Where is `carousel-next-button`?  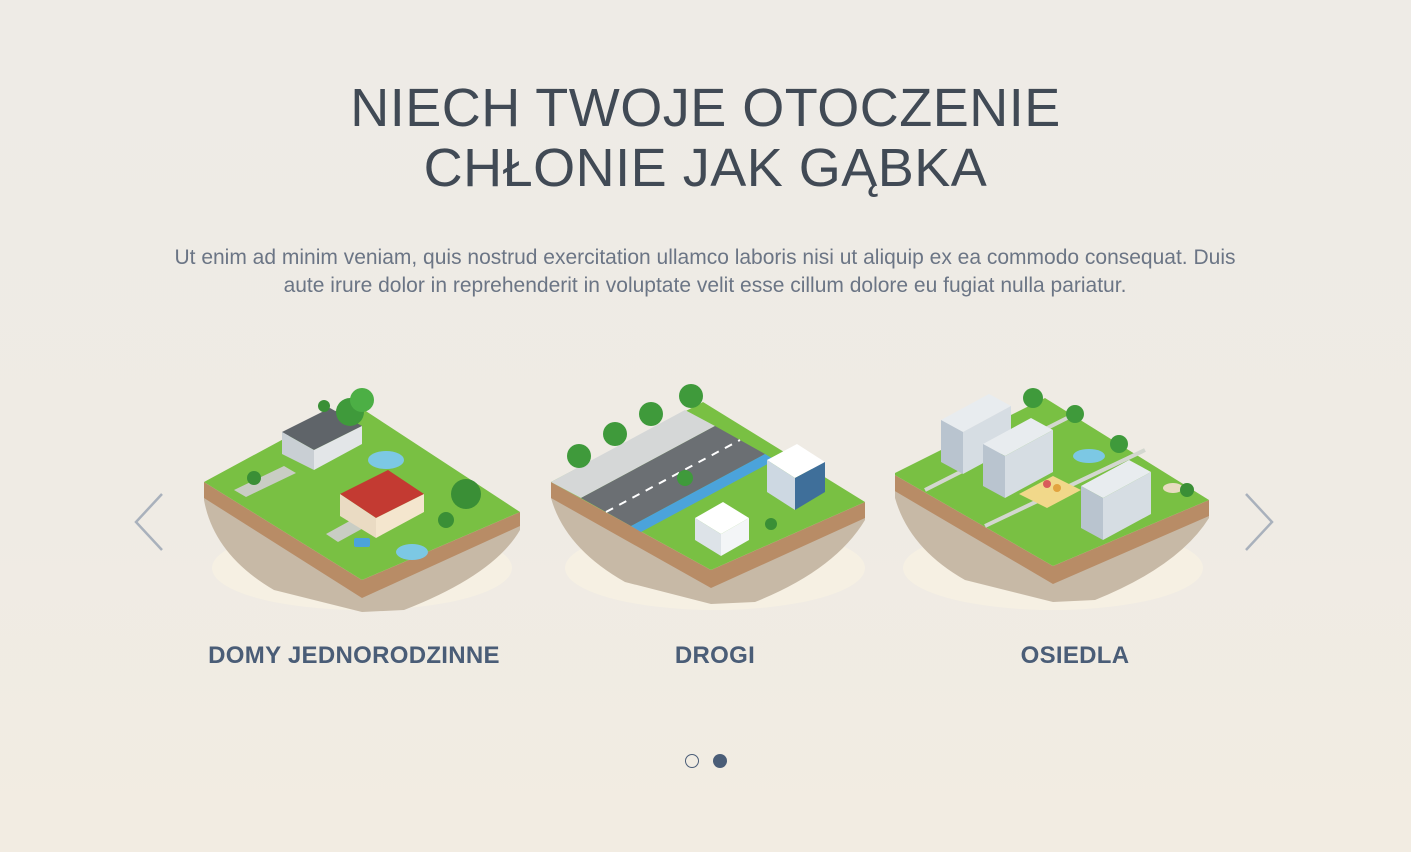 carousel-next-button is located at coordinates (1258, 522).